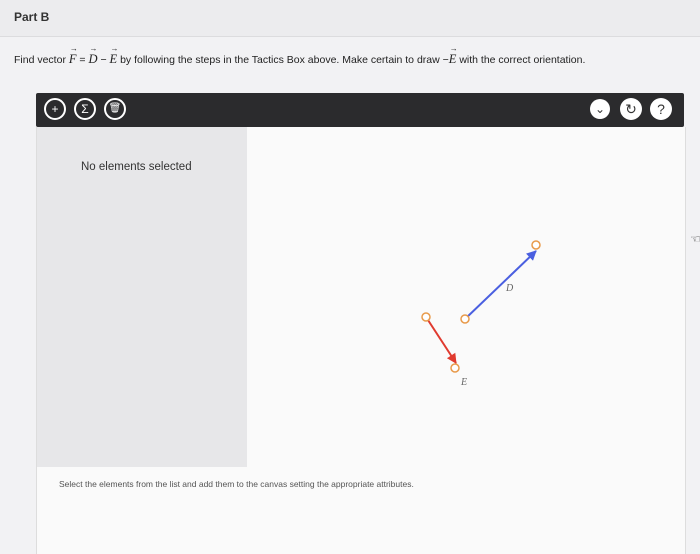 The height and width of the screenshot is (554, 700). I want to click on help-button: ?, so click(661, 109).